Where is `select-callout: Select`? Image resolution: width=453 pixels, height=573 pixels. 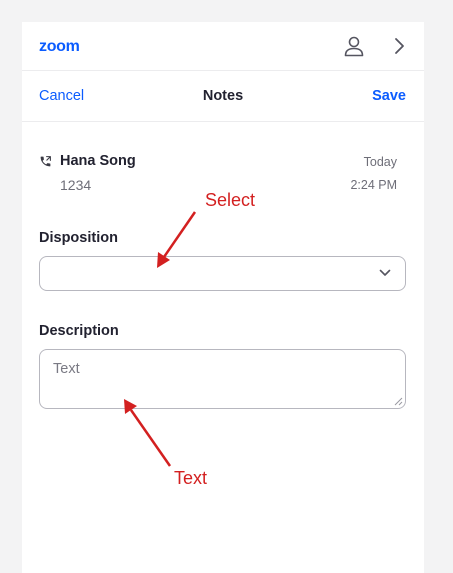 select-callout: Select is located at coordinates (230, 200).